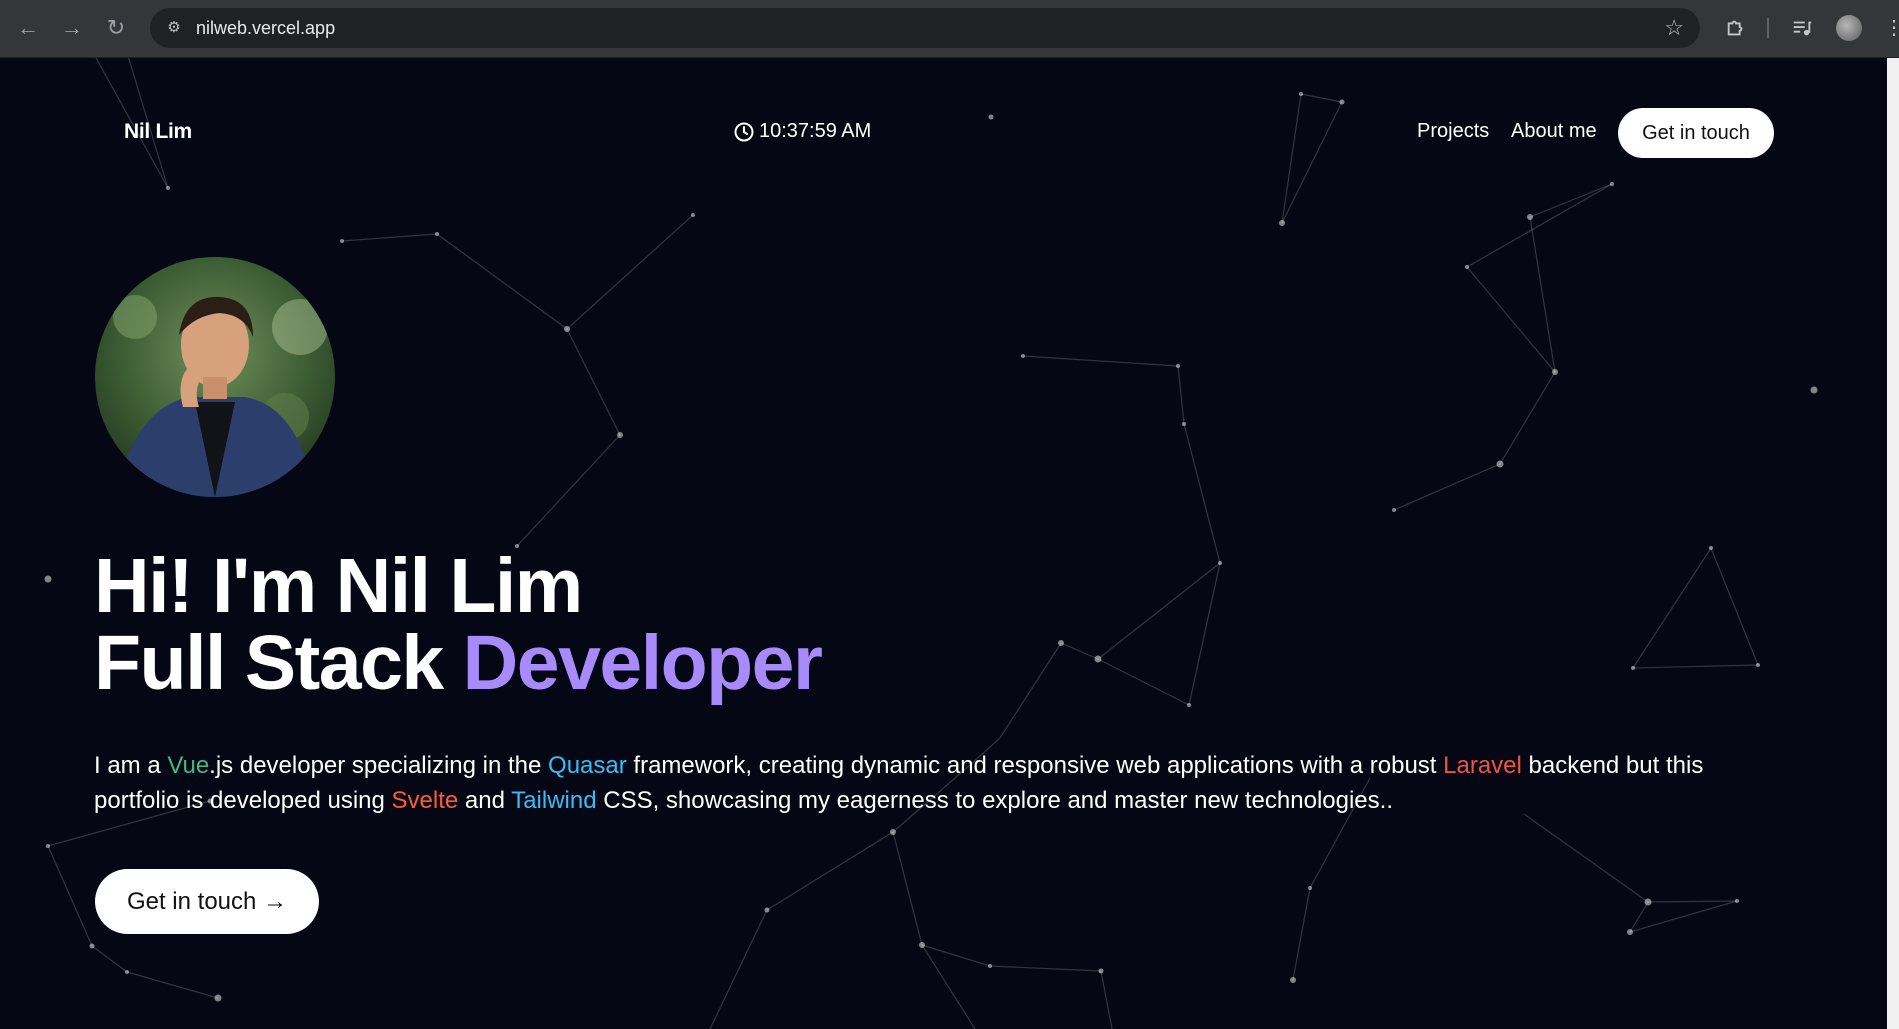  What do you see at coordinates (158, 132) in the screenshot?
I see `site-logo: Nil Lim` at bounding box center [158, 132].